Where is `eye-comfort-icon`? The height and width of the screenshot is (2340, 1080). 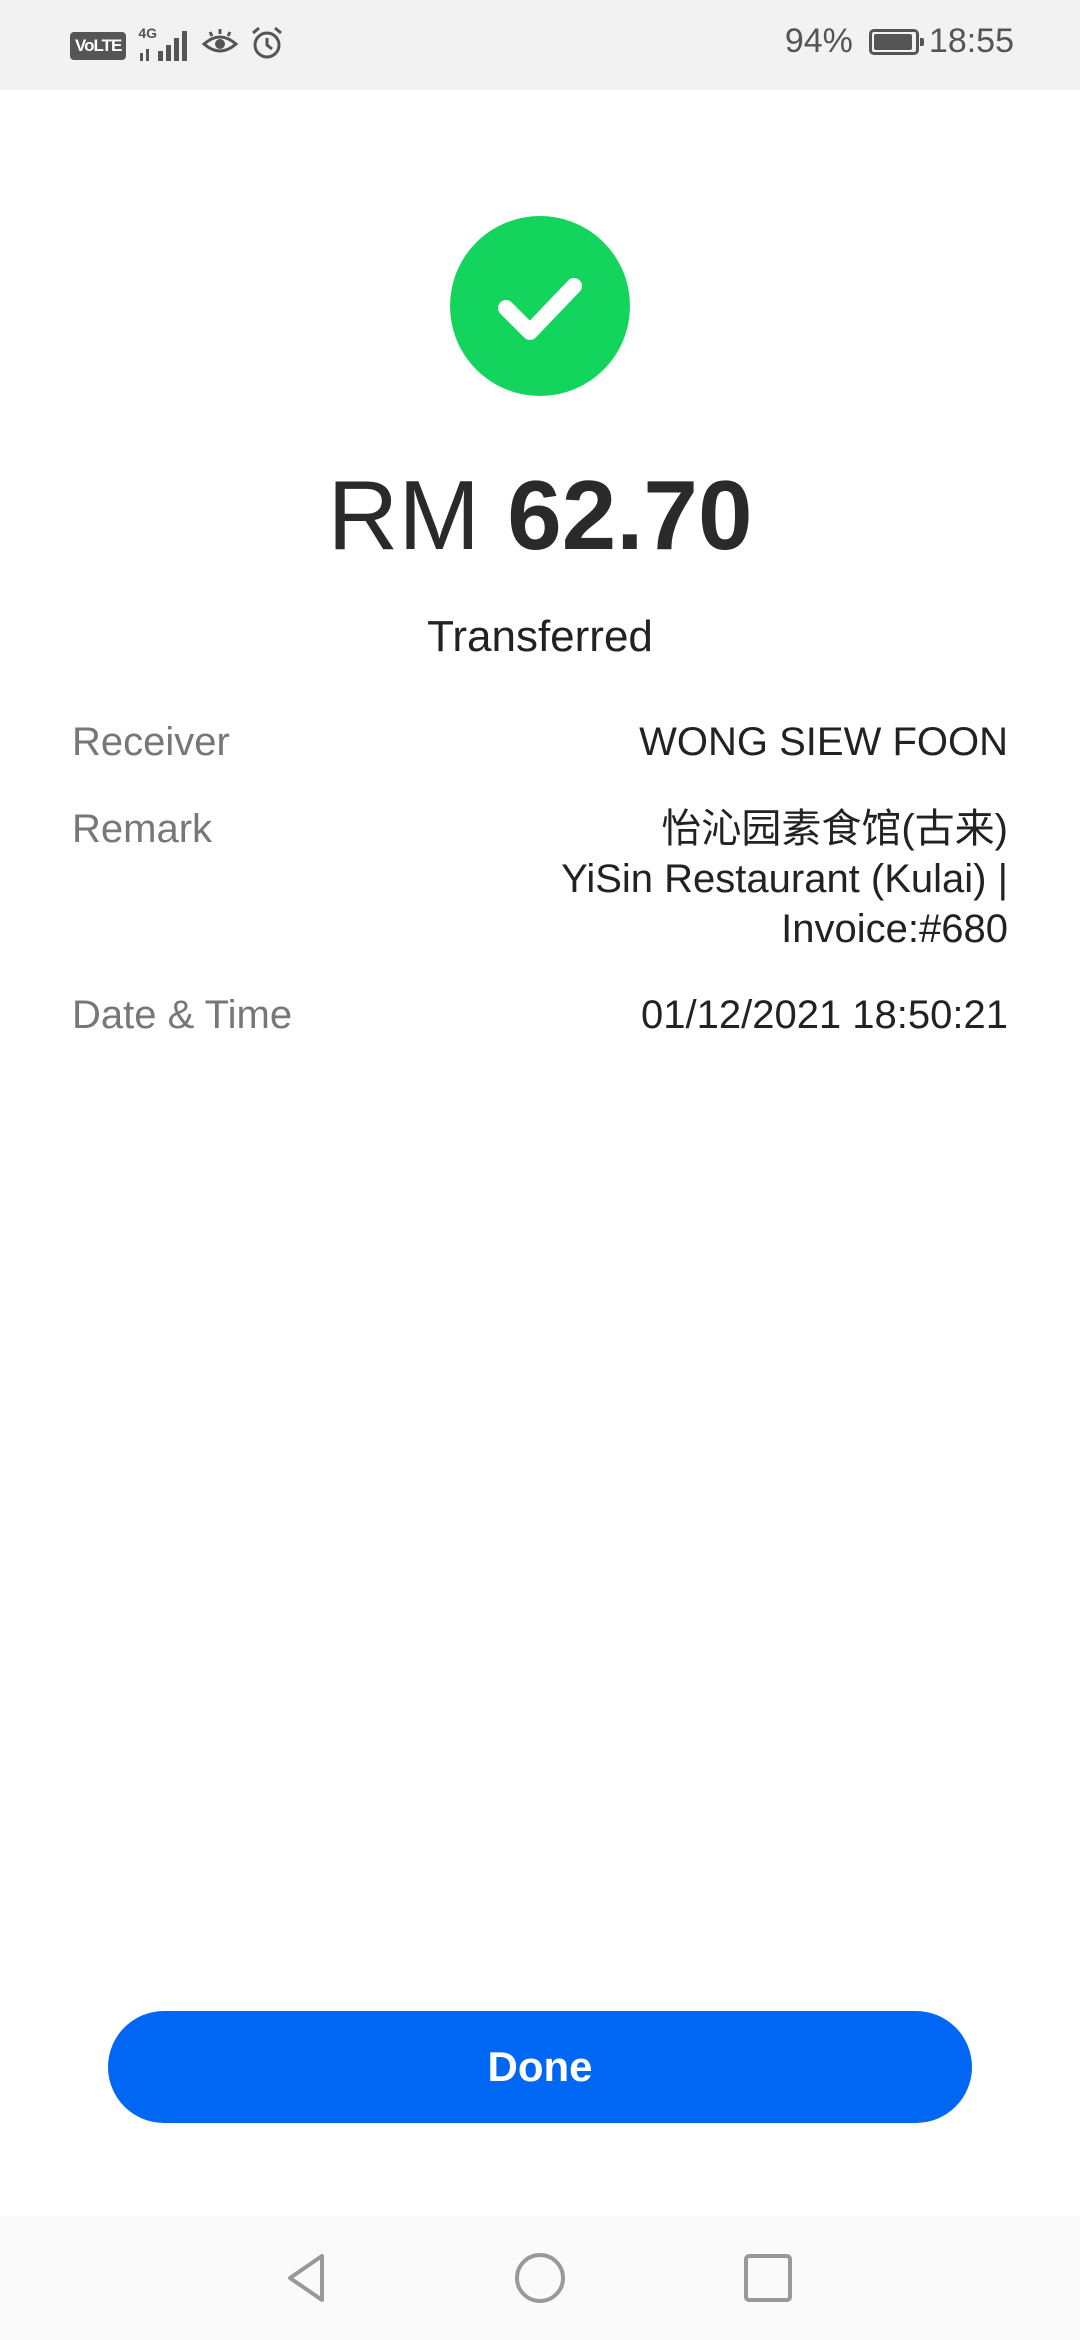 eye-comfort-icon is located at coordinates (220, 45).